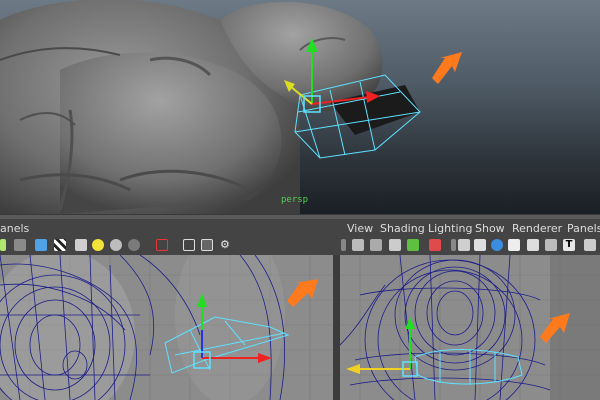 The width and height of the screenshot is (600, 400). Describe the element at coordinates (480, 245) in the screenshot. I see `film-gate-icon` at that location.